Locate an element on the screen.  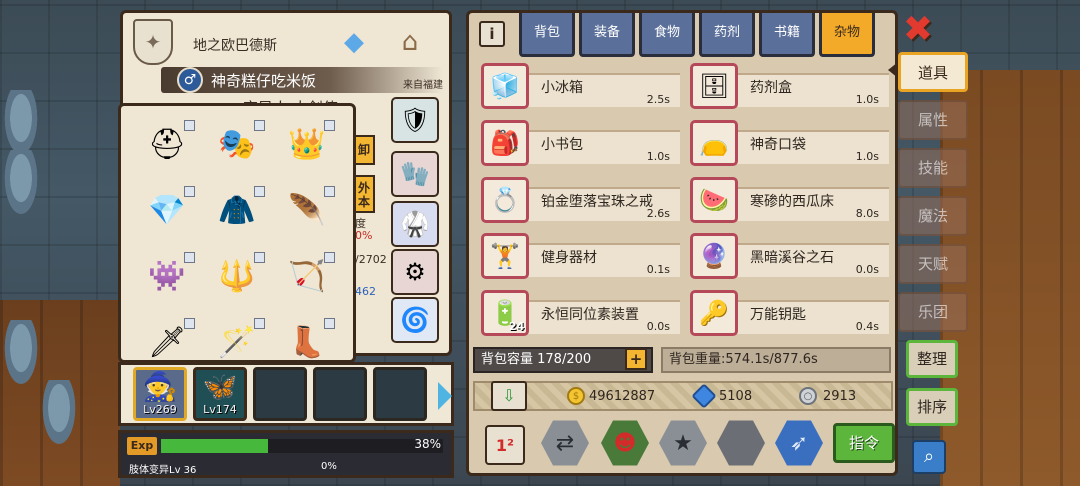
male-gender-icon: ♂ is located at coordinates (190, 80).